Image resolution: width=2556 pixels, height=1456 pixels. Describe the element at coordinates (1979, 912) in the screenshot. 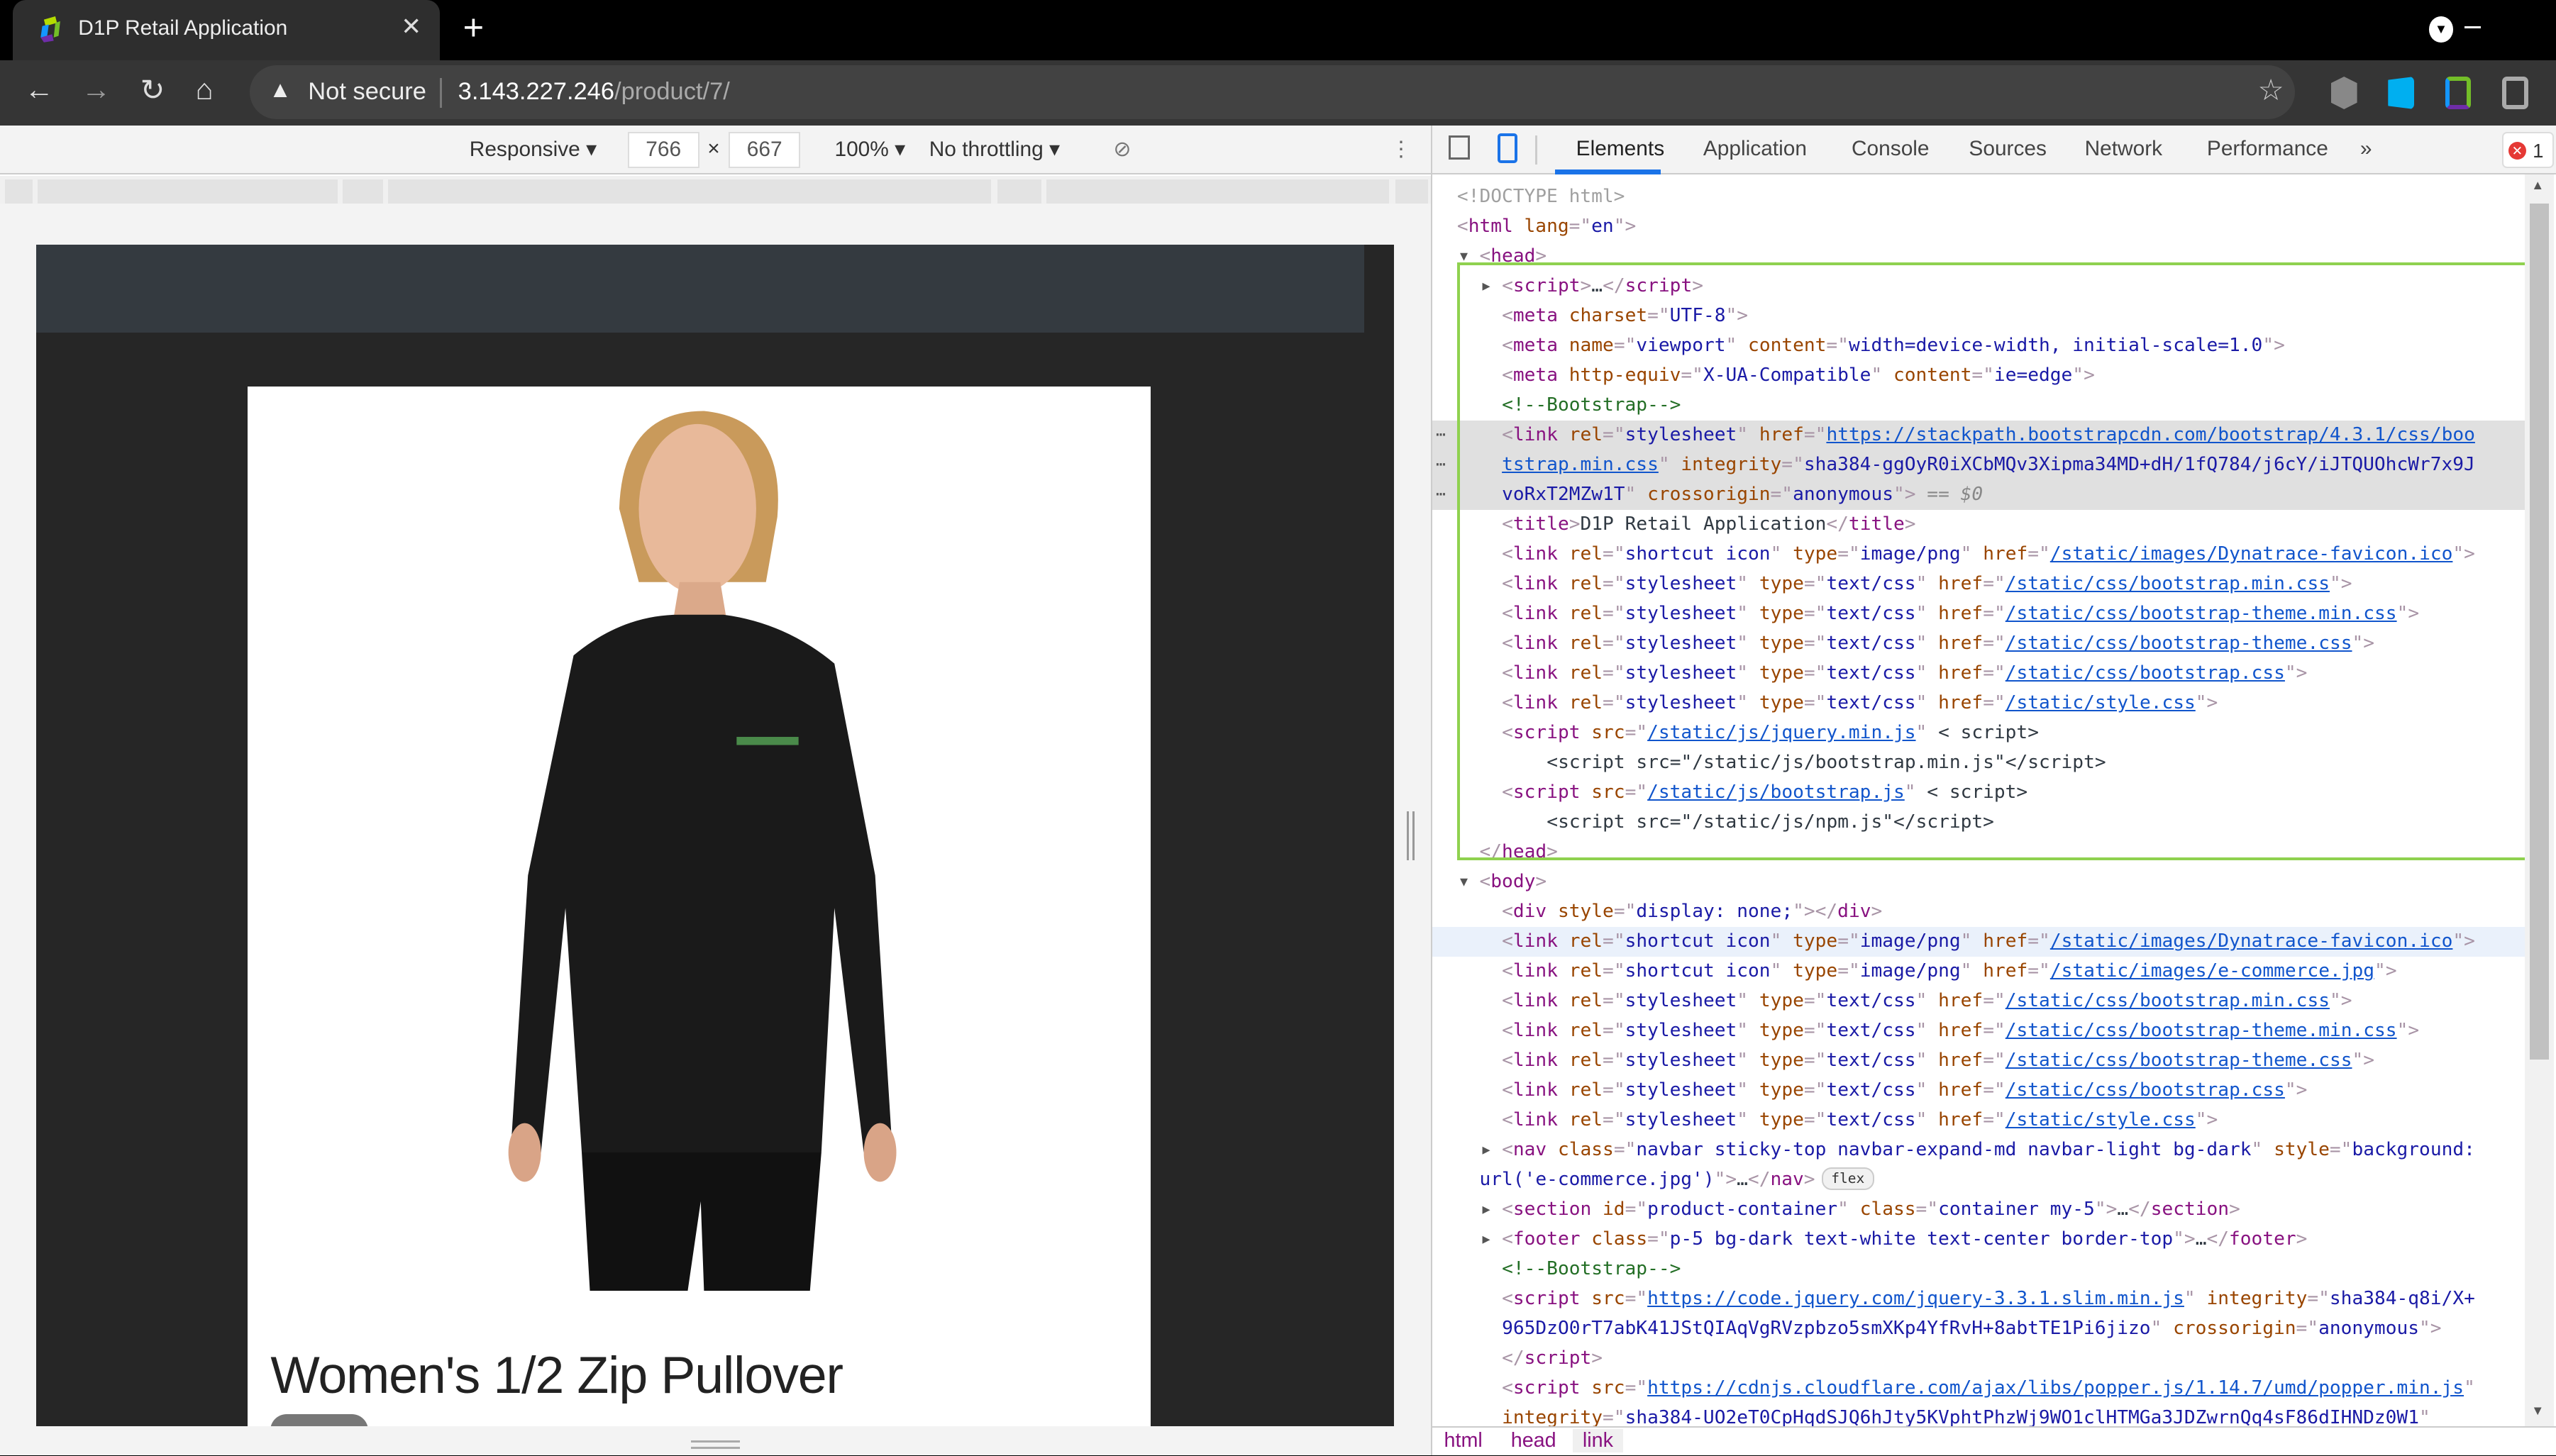

I see `dom-node-line: <div style="display: none;"></div>` at that location.